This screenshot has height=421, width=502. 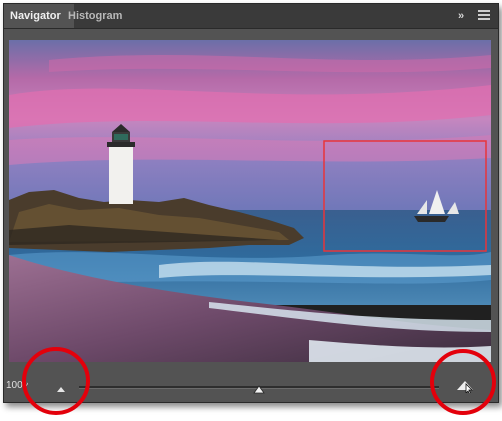 What do you see at coordinates (61, 389) in the screenshot?
I see `small-mountain-icon` at bounding box center [61, 389].